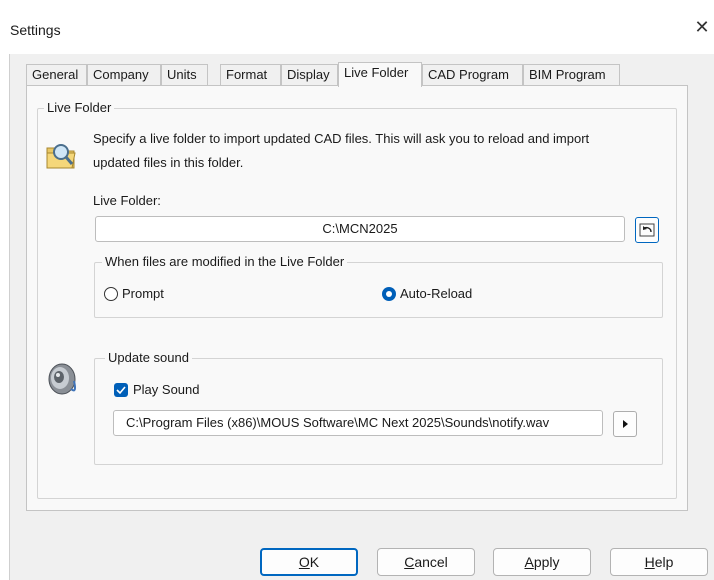 This screenshot has width=714, height=580. I want to click on tab-units: Units, so click(184, 75).